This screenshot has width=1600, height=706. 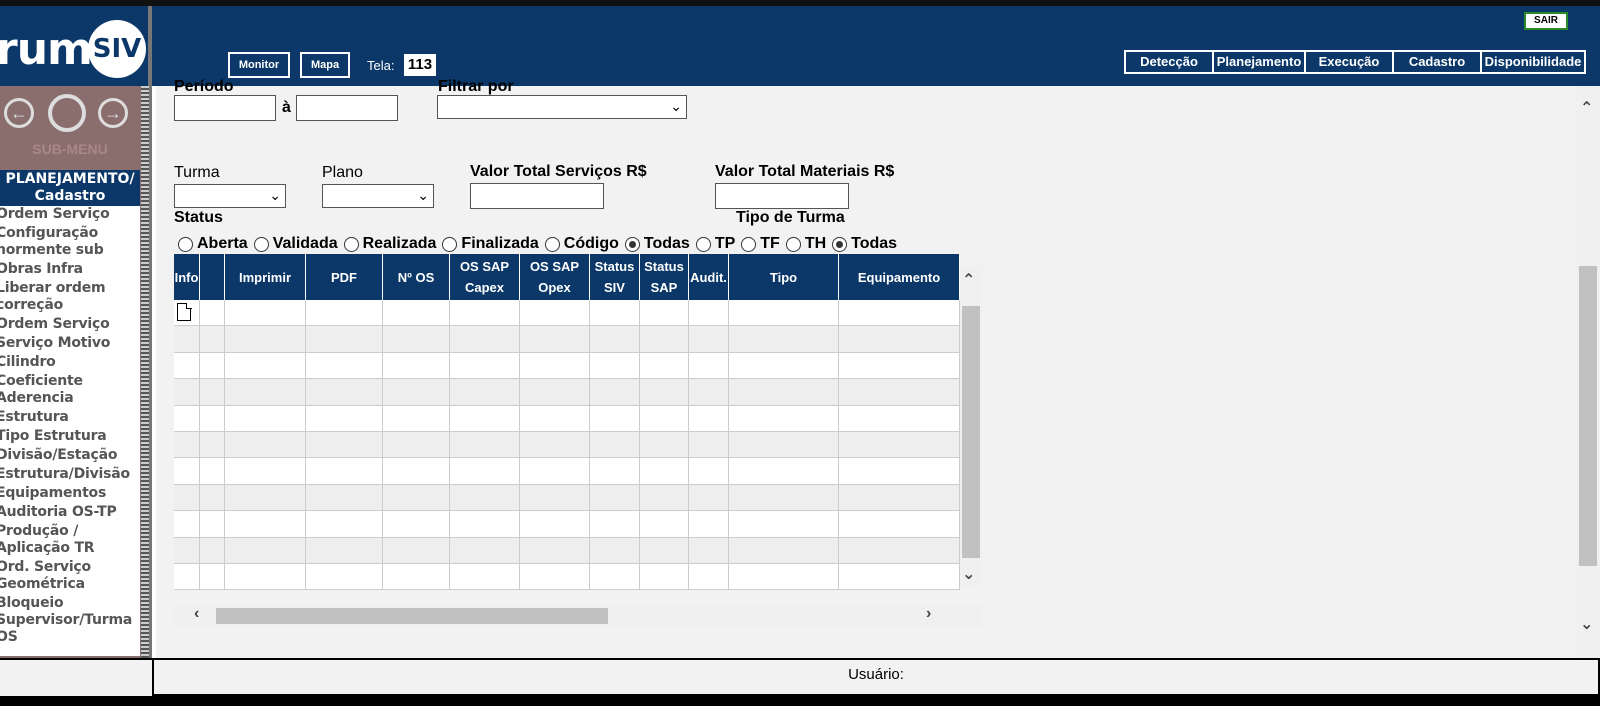 I want to click on sidebar-item: Auditoria OS-TP, so click(x=70, y=512).